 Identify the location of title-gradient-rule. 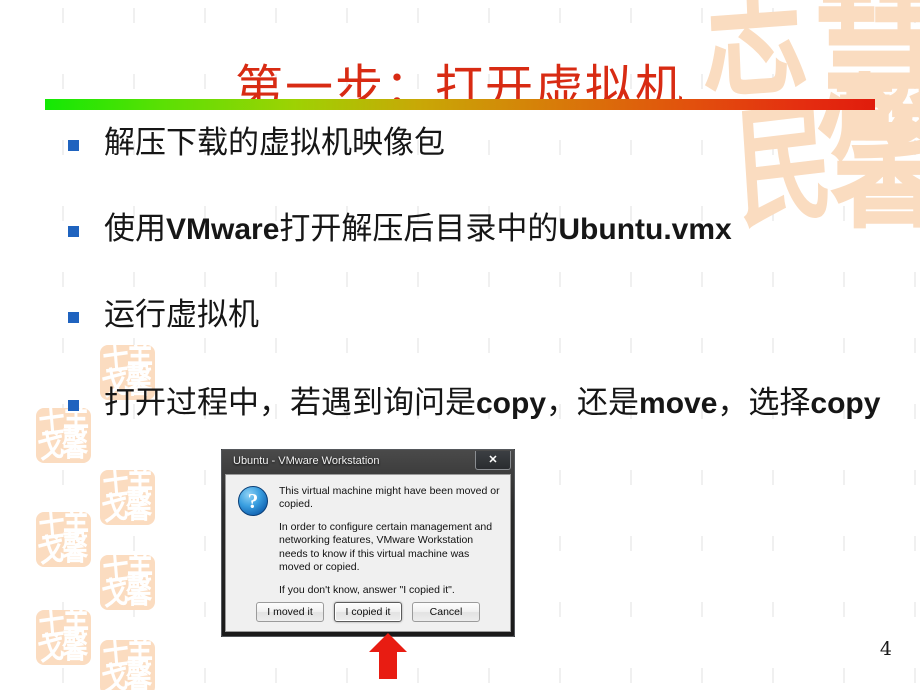
(460, 104).